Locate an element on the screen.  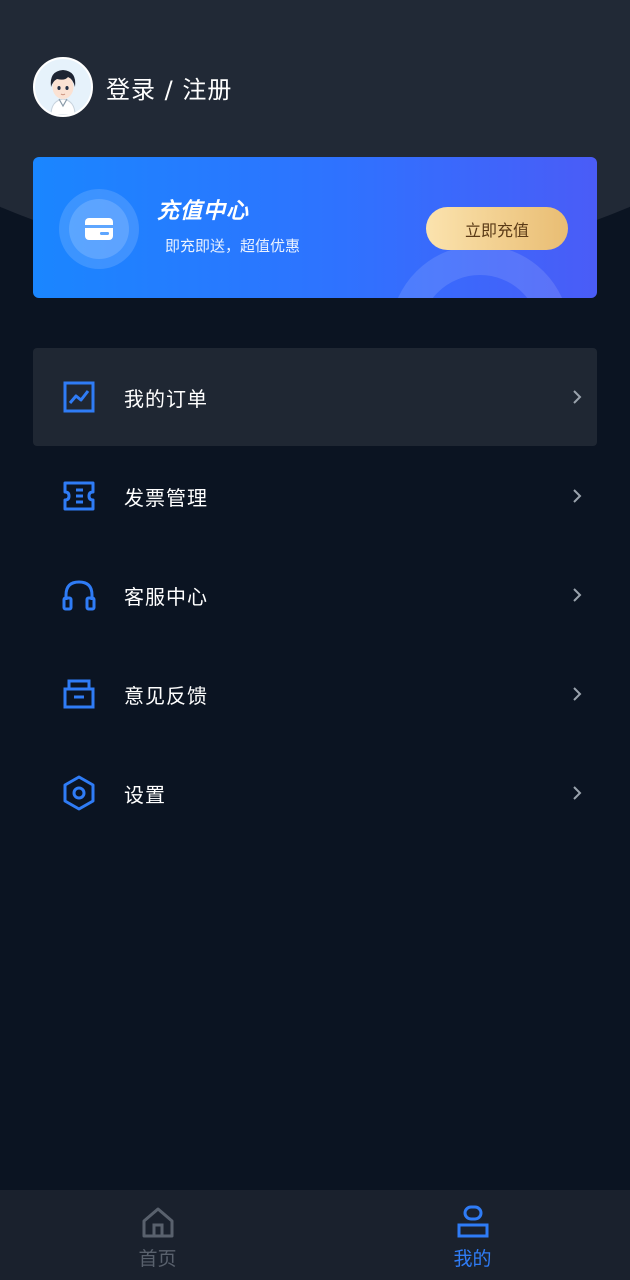
card-icon-badge is located at coordinates (99, 229).